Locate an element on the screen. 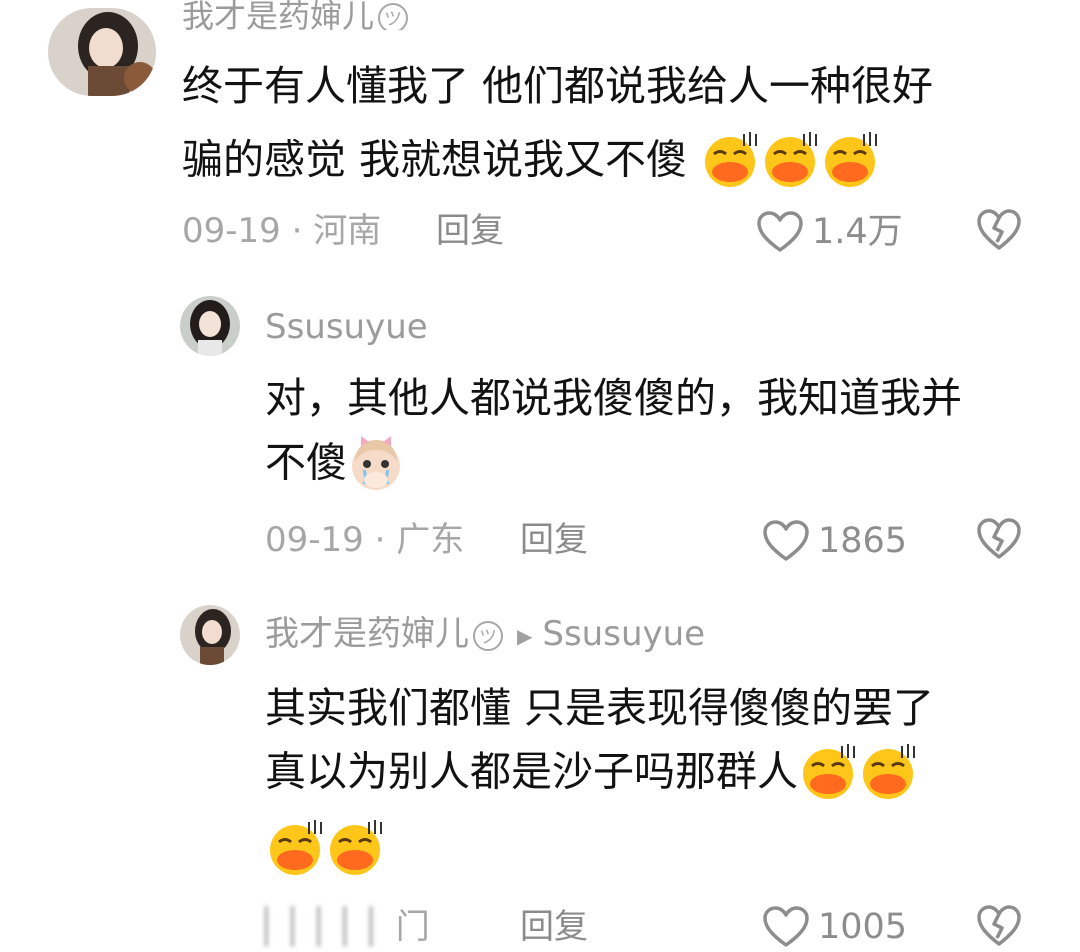  like-button: 1005 is located at coordinates (834, 927).